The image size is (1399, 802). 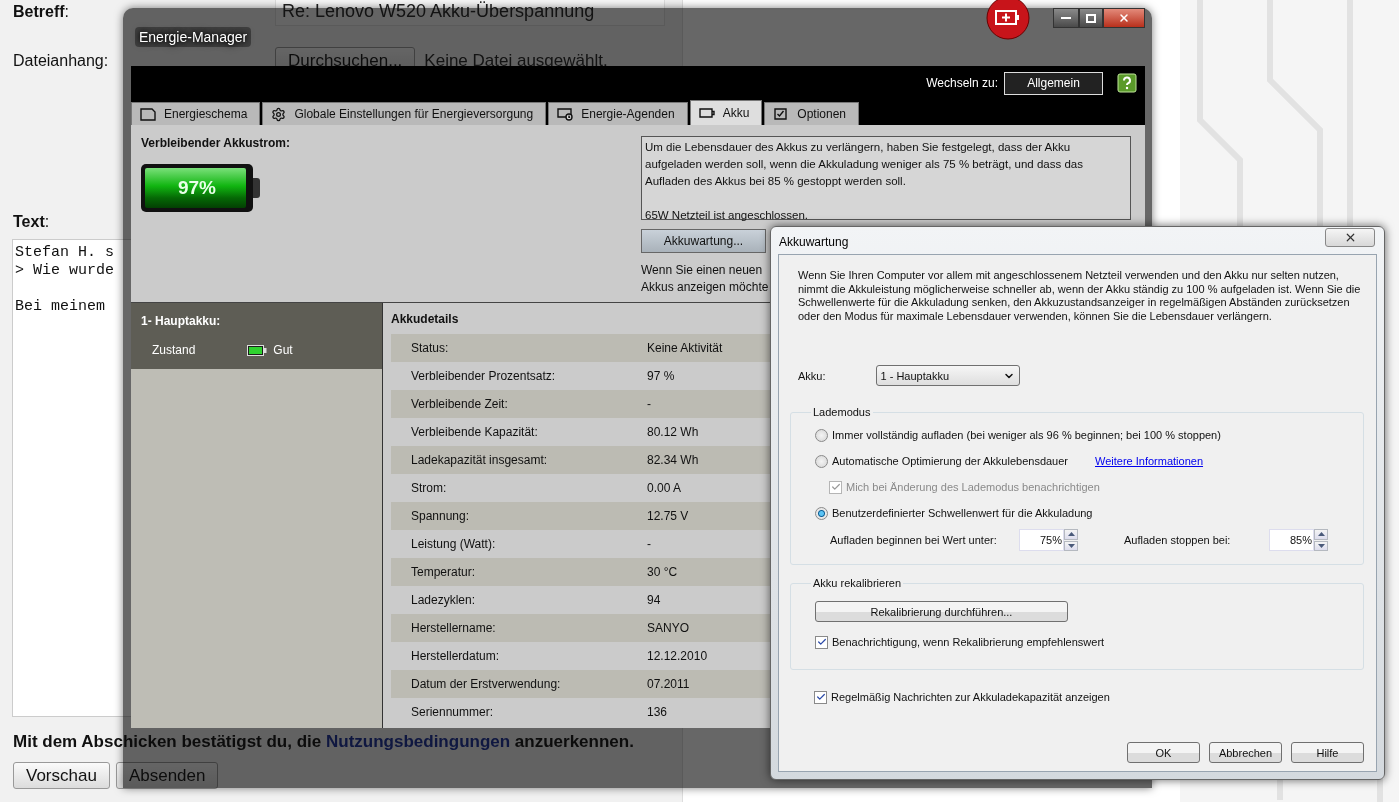 I want to click on more-info-link: Weitere Informationen, so click(x=1149, y=461).